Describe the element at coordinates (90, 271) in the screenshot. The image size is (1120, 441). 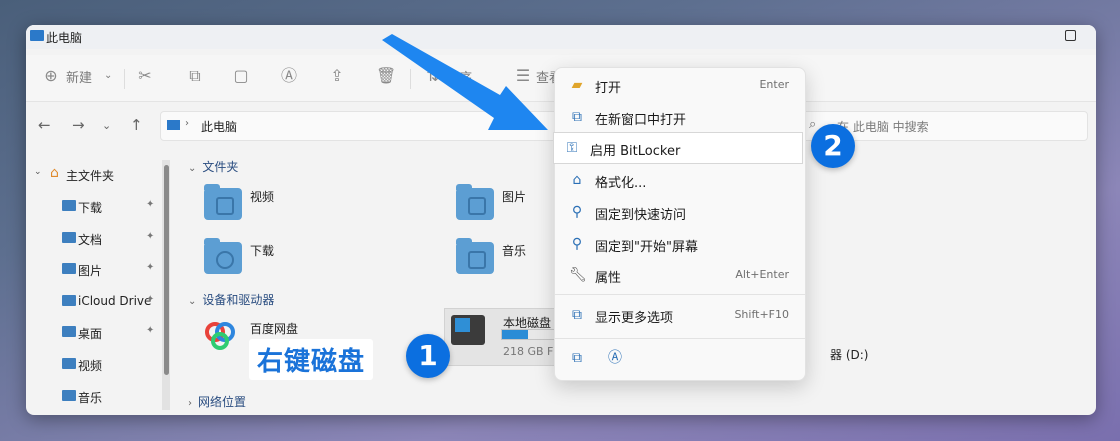
I see `sidebar-item-label: 图片` at that location.